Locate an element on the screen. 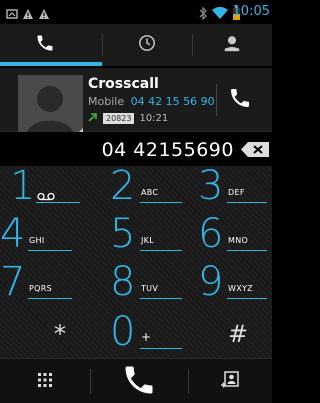 The height and width of the screenshot is (403, 320). tab-call-log is located at coordinates (147, 45).